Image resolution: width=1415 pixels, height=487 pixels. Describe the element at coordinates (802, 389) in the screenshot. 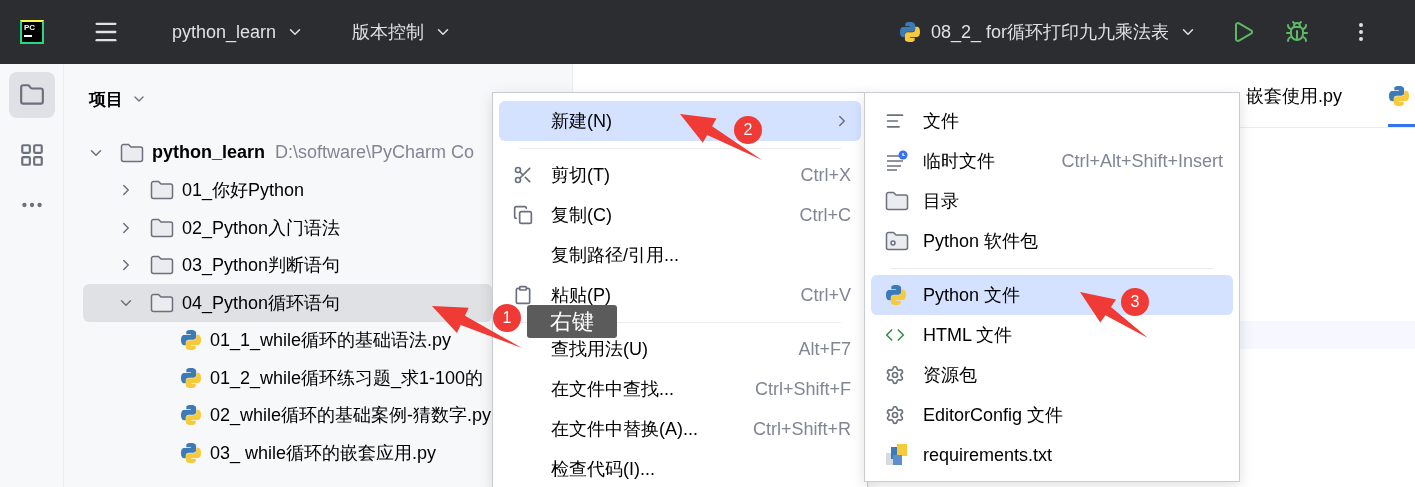

I see `shortcut-label: Ctrl+Shift+F` at that location.